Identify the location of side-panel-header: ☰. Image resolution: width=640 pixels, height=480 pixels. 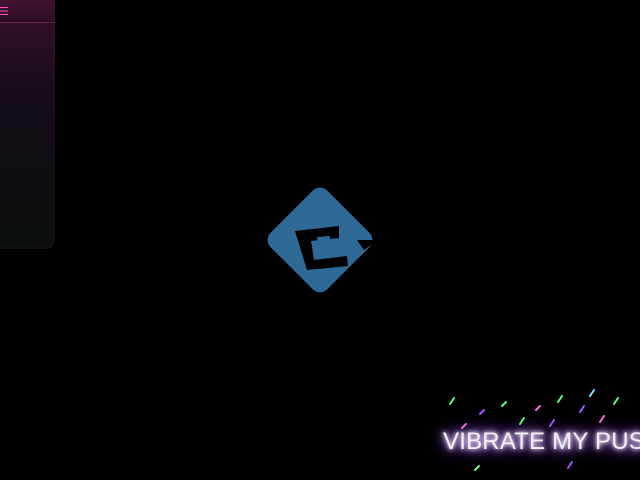
(27, 11).